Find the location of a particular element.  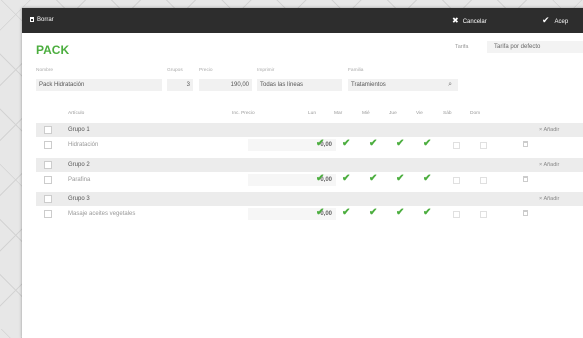

grupos-field: 3 is located at coordinates (180, 85).